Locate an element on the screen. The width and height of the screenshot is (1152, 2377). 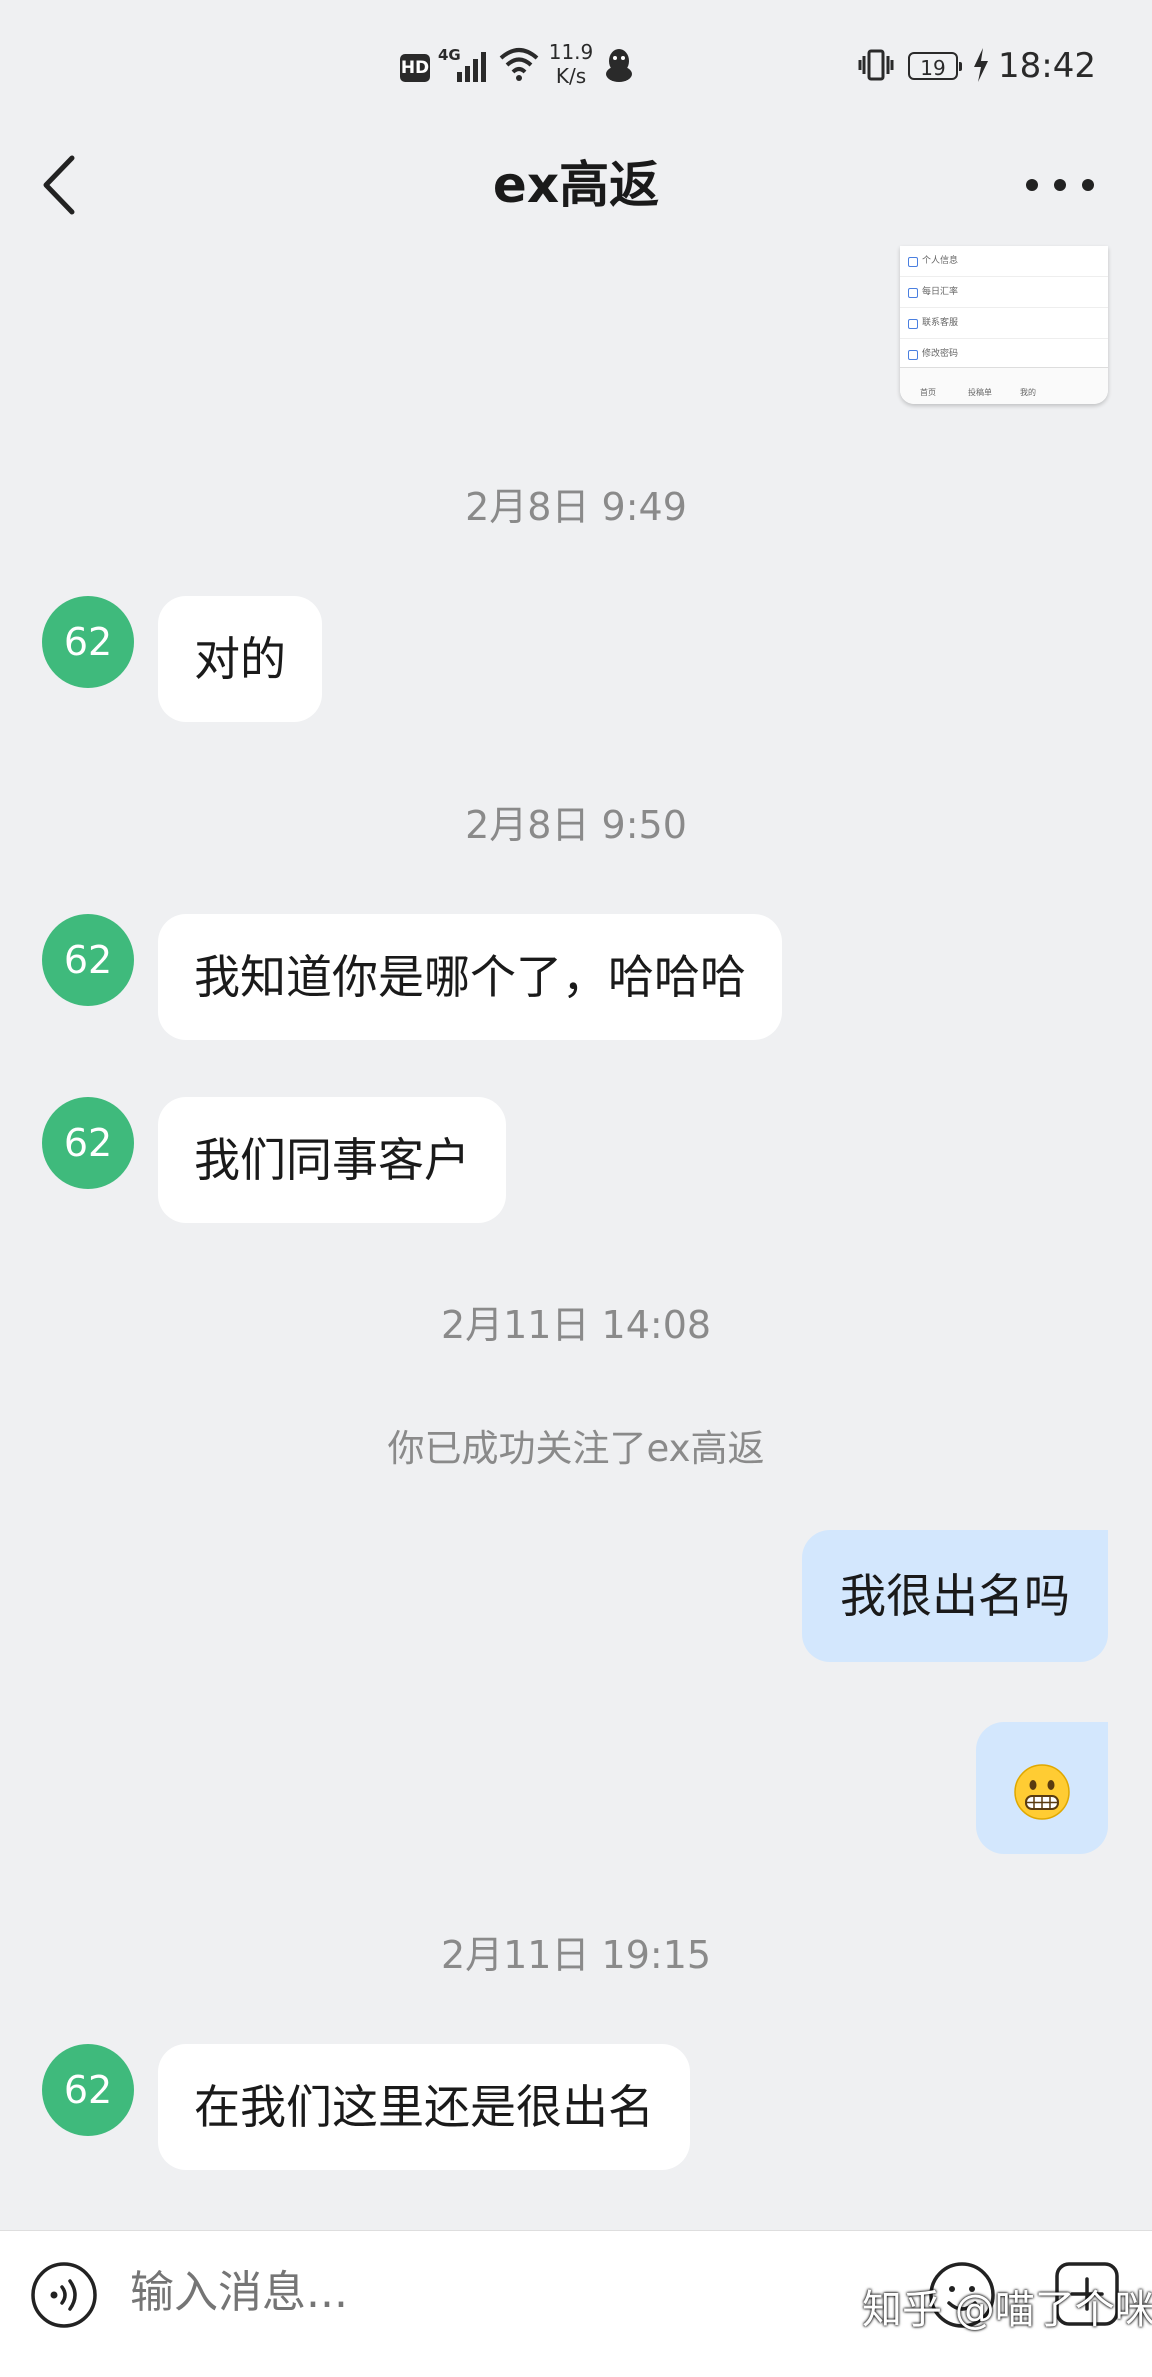
message-input is located at coordinates (390, 2292).